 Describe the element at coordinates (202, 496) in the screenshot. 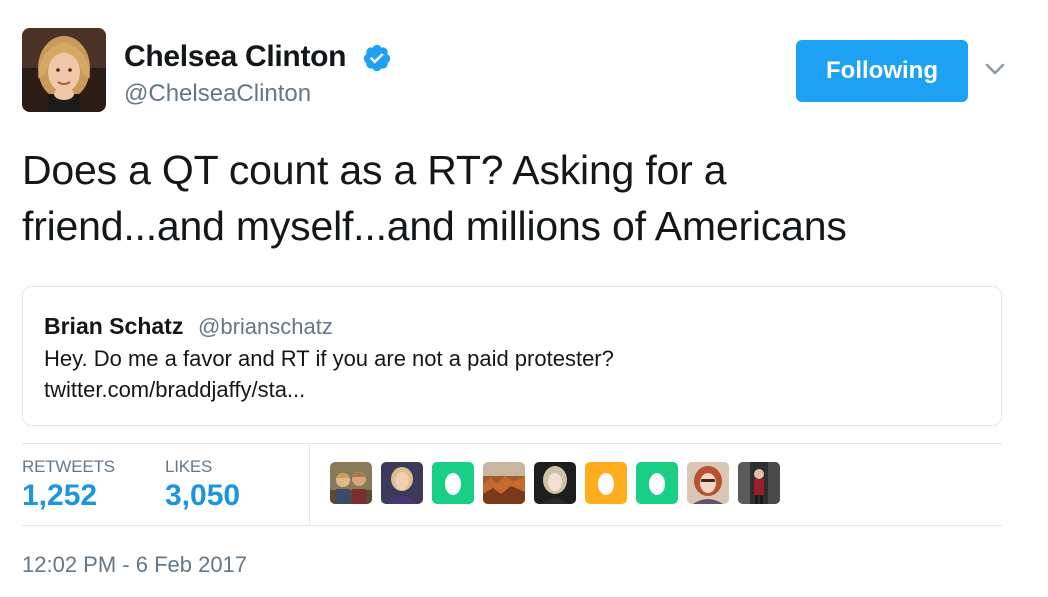

I see `likes-count: 3,050` at that location.